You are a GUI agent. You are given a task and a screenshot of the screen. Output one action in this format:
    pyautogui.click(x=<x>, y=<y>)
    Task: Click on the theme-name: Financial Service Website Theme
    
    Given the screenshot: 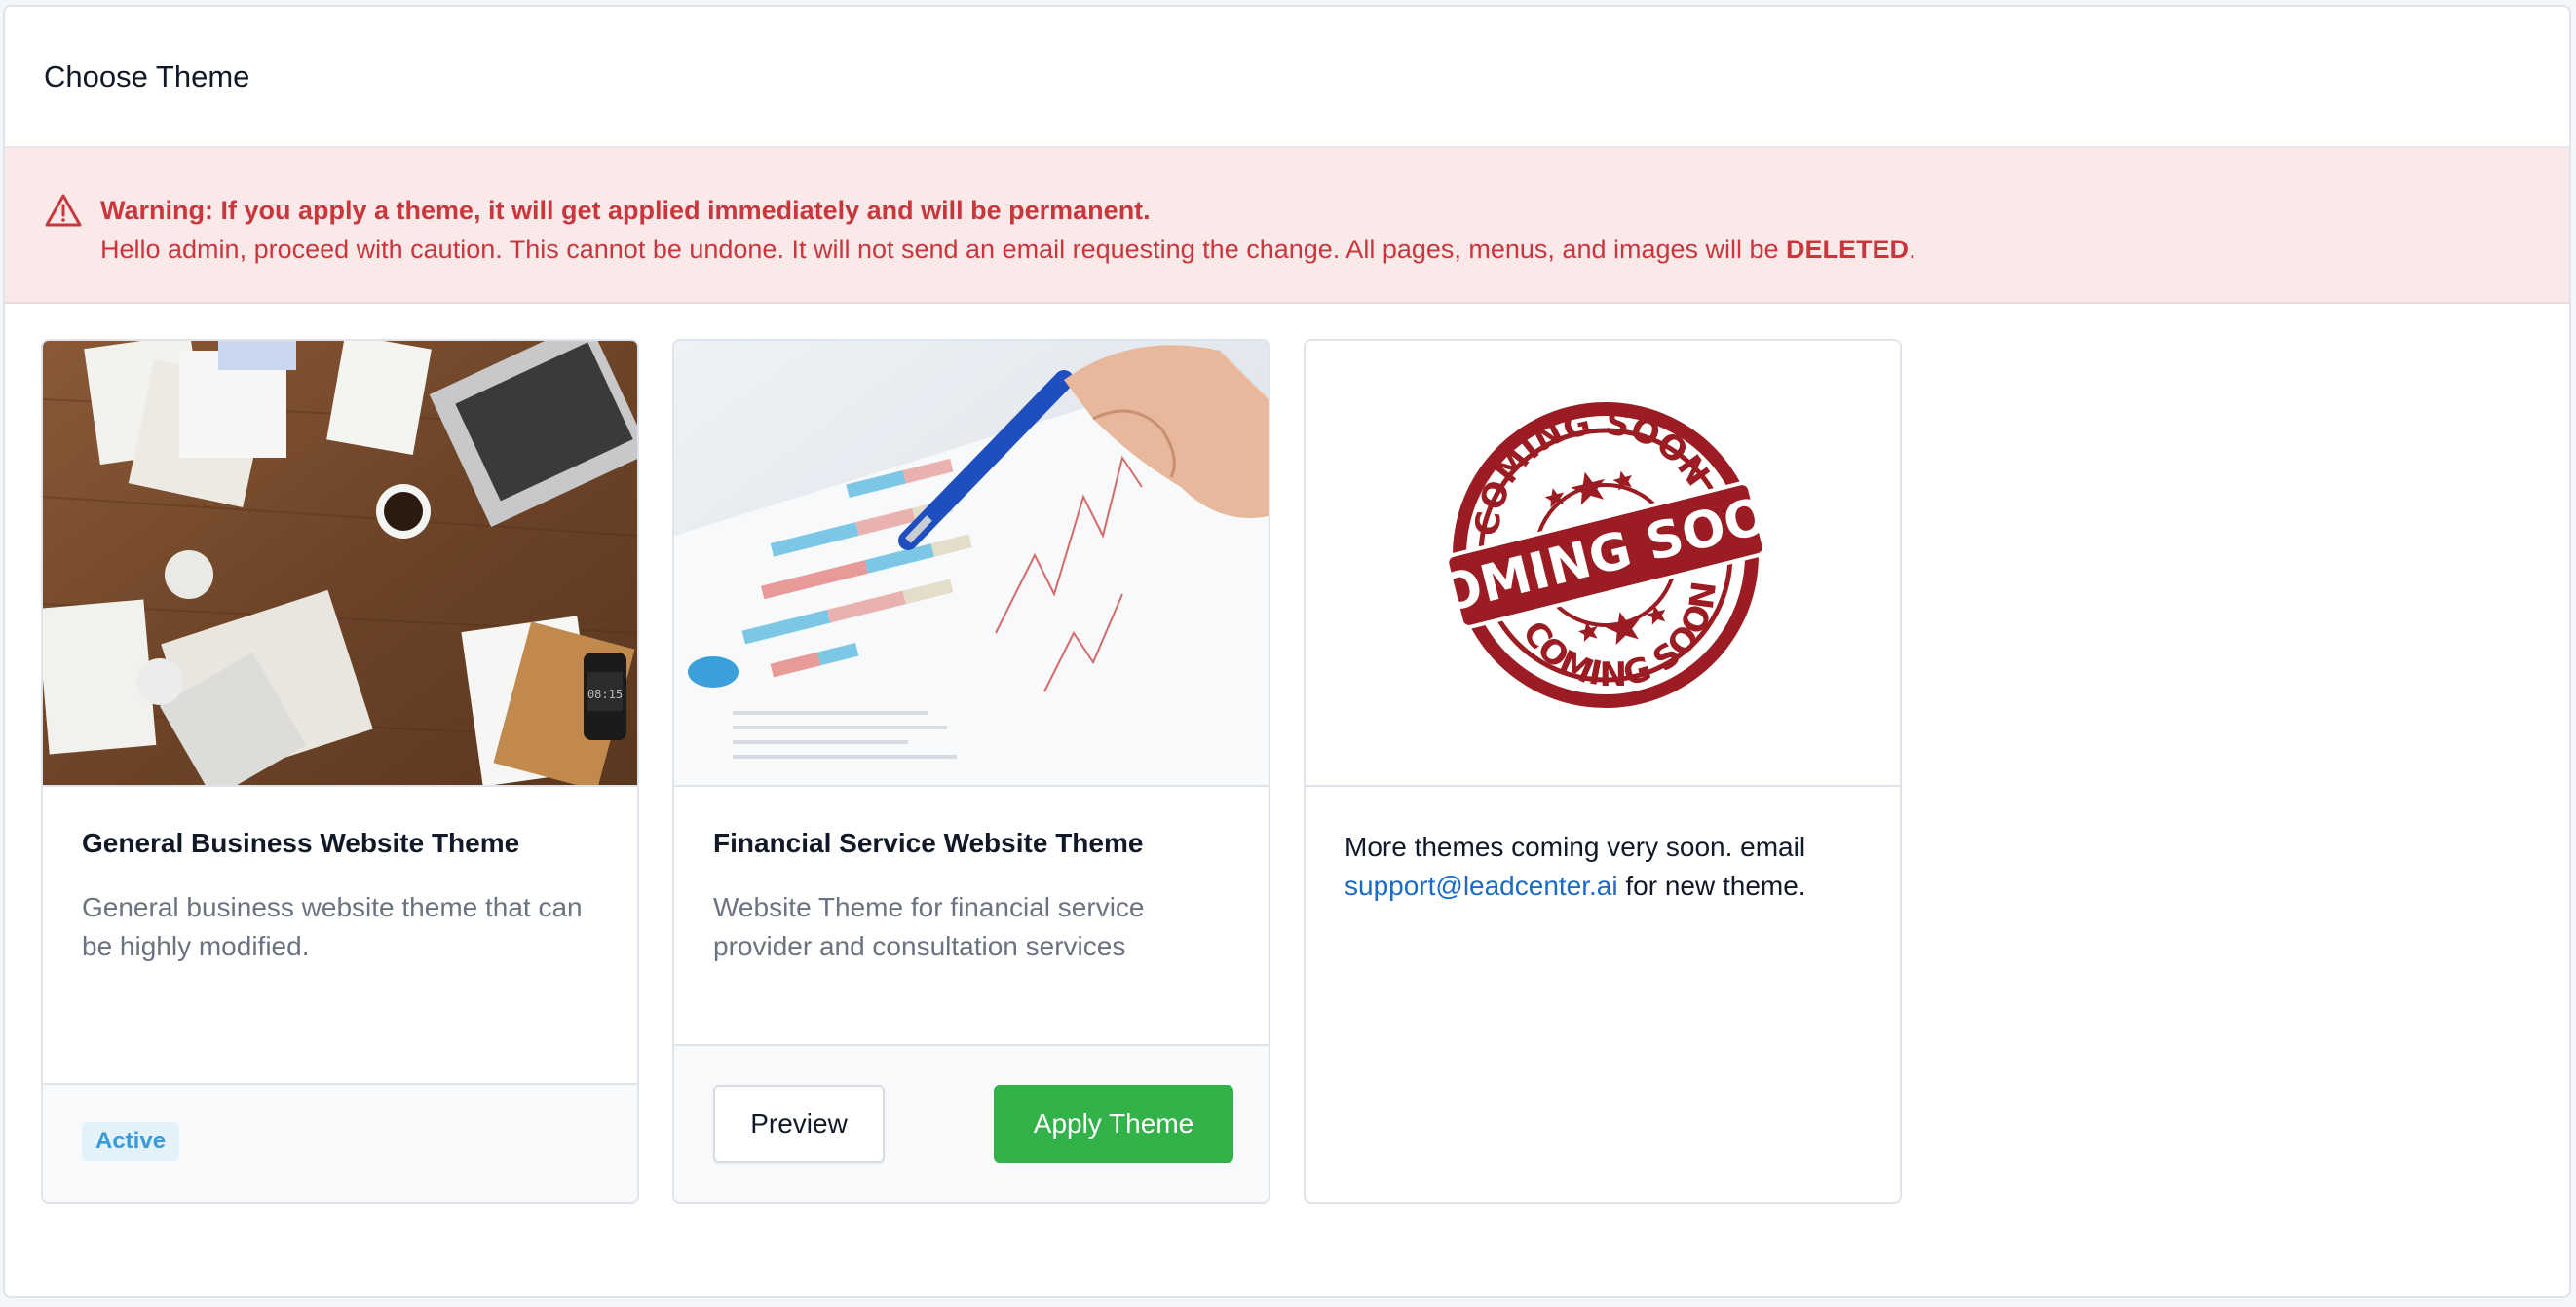 What is the action you would take?
    pyautogui.click(x=928, y=843)
    